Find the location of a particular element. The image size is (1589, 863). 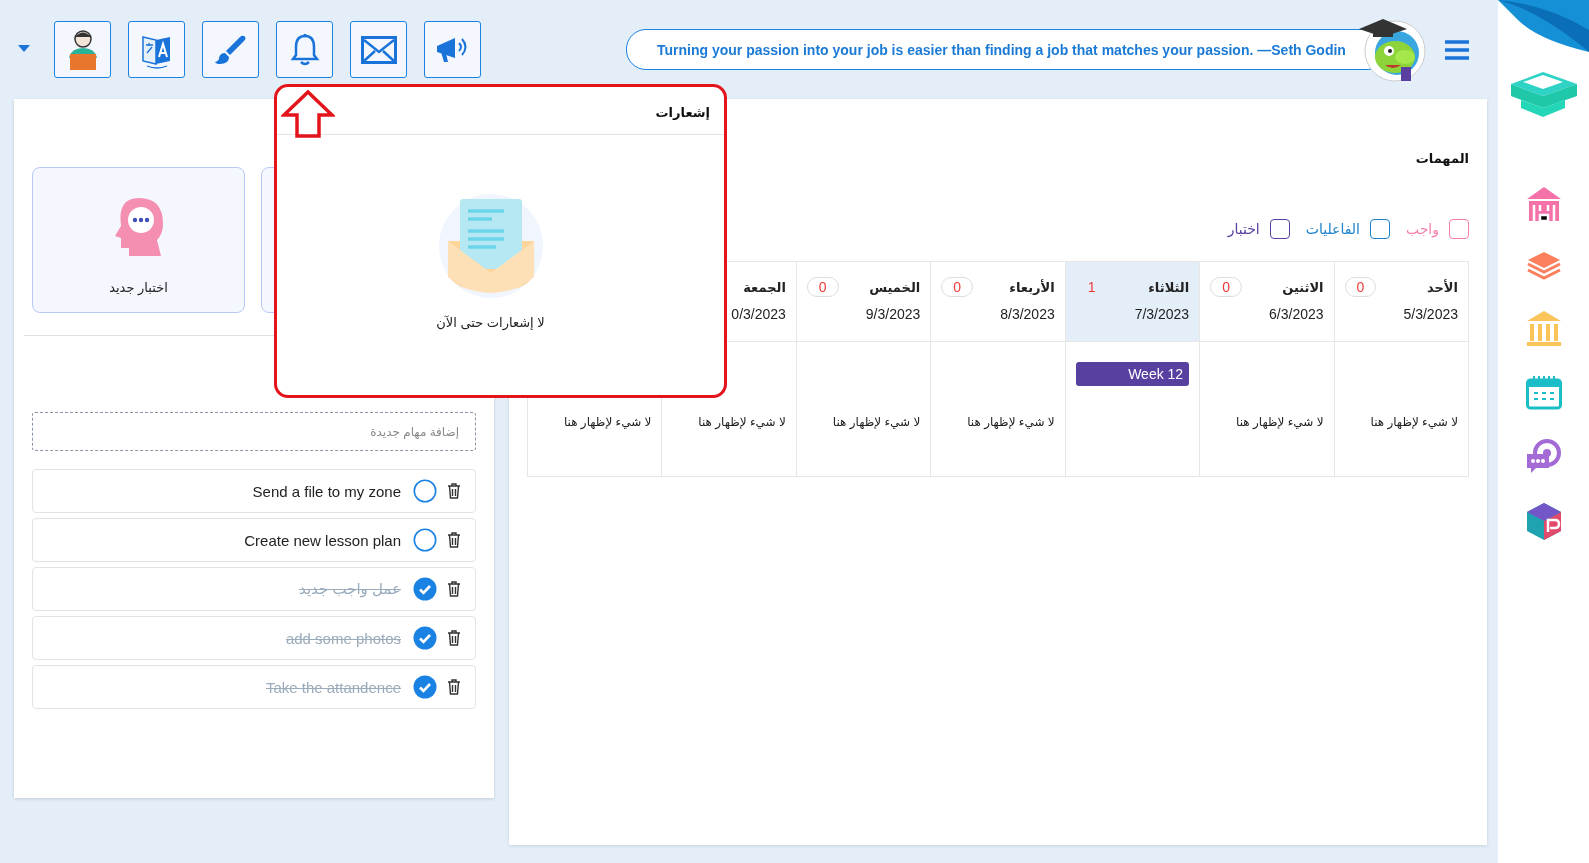

day-name: الأربعاء is located at coordinates (1032, 287).